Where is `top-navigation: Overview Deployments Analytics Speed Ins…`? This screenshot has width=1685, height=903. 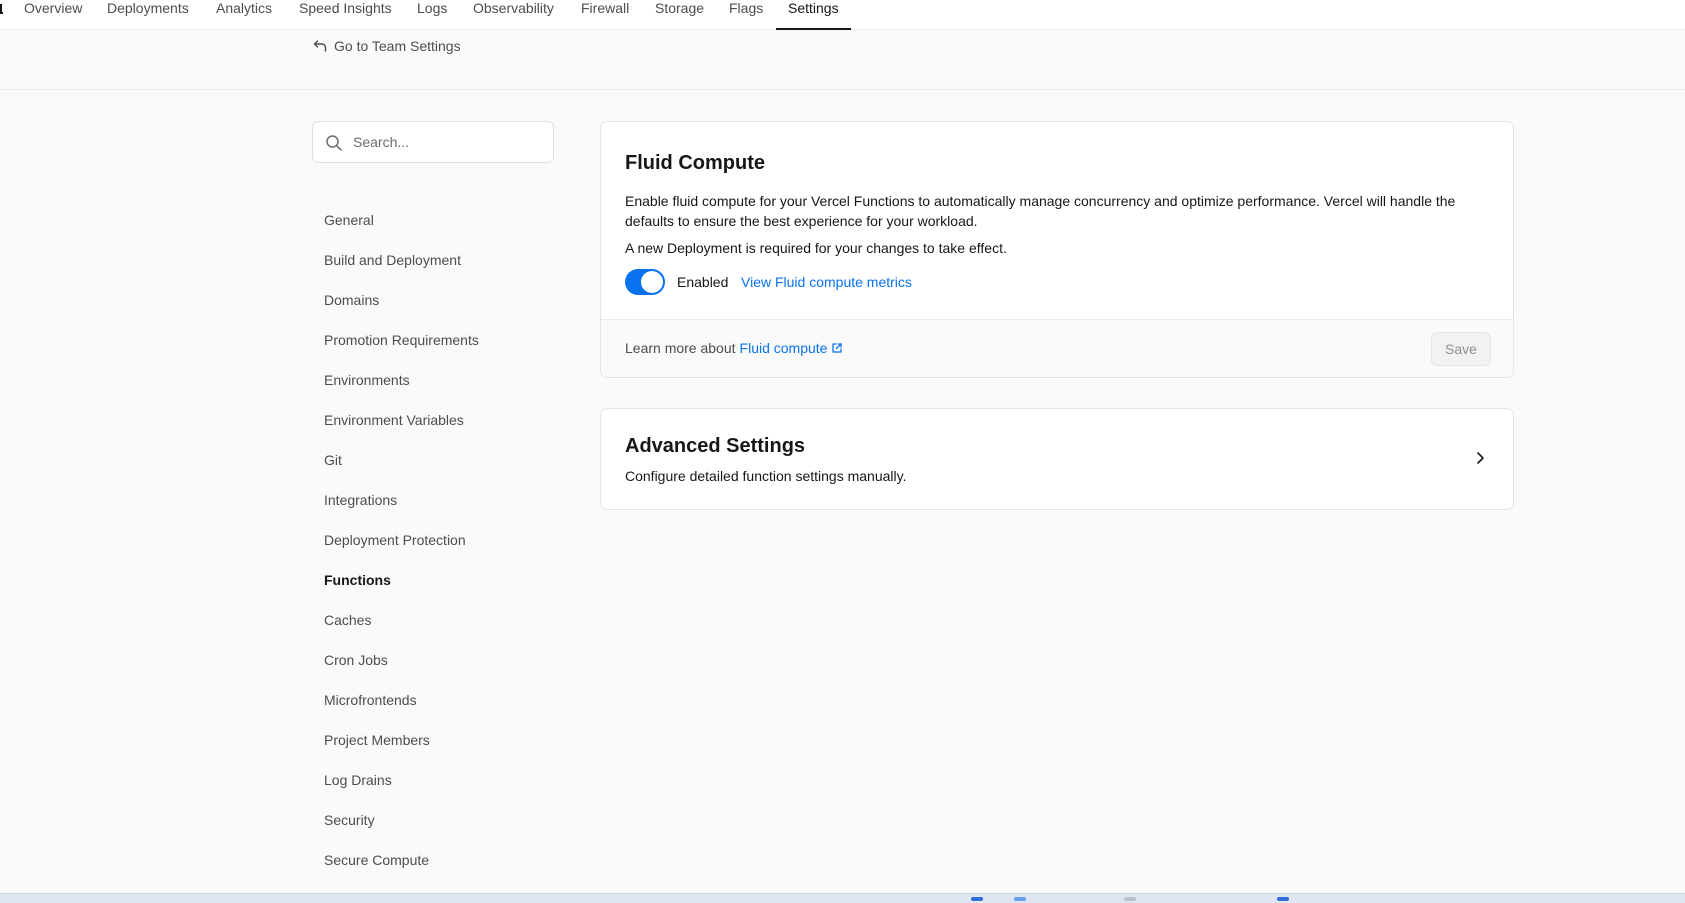 top-navigation: Overview Deployments Analytics Speed Ins… is located at coordinates (842, 15).